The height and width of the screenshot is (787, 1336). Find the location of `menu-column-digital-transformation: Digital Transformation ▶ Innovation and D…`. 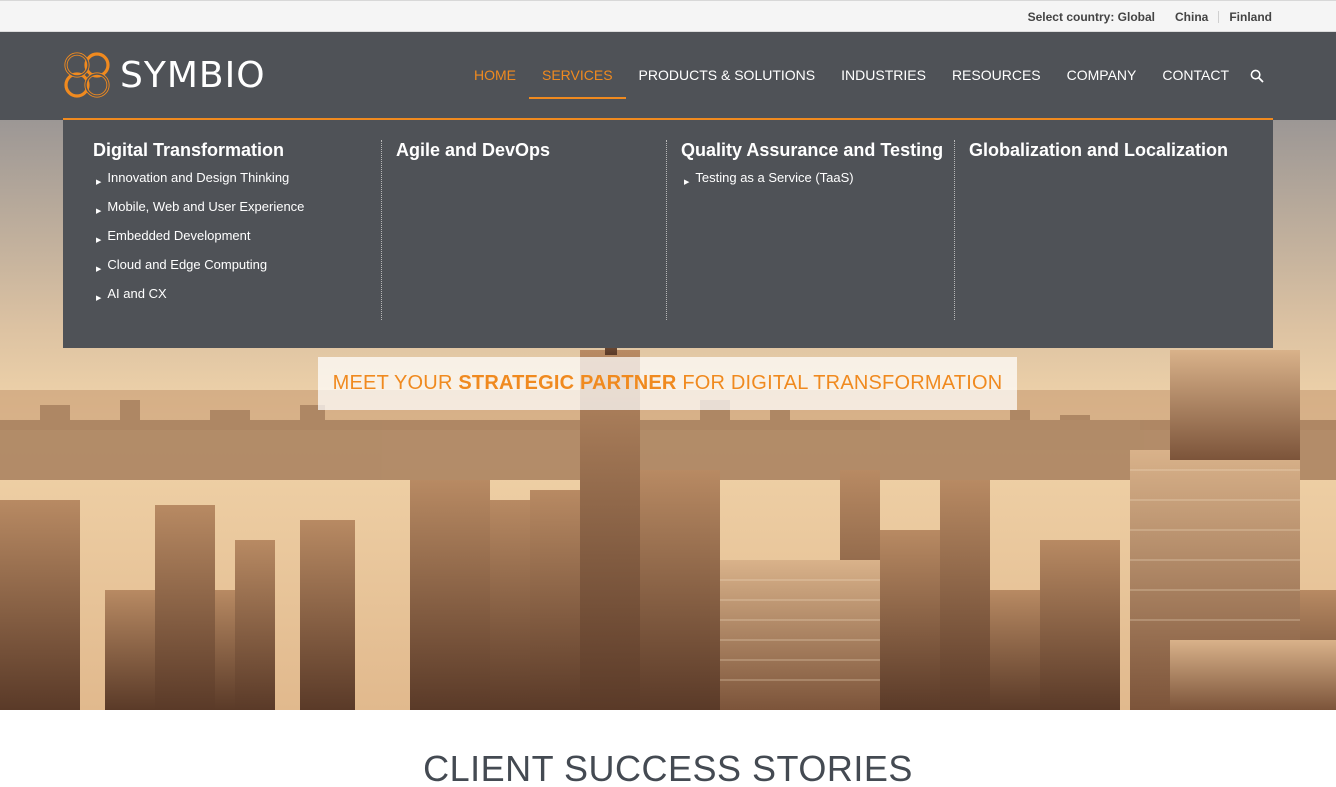

menu-column-digital-transformation: Digital Transformation ▶ Innovation and D… is located at coordinates (233, 230).